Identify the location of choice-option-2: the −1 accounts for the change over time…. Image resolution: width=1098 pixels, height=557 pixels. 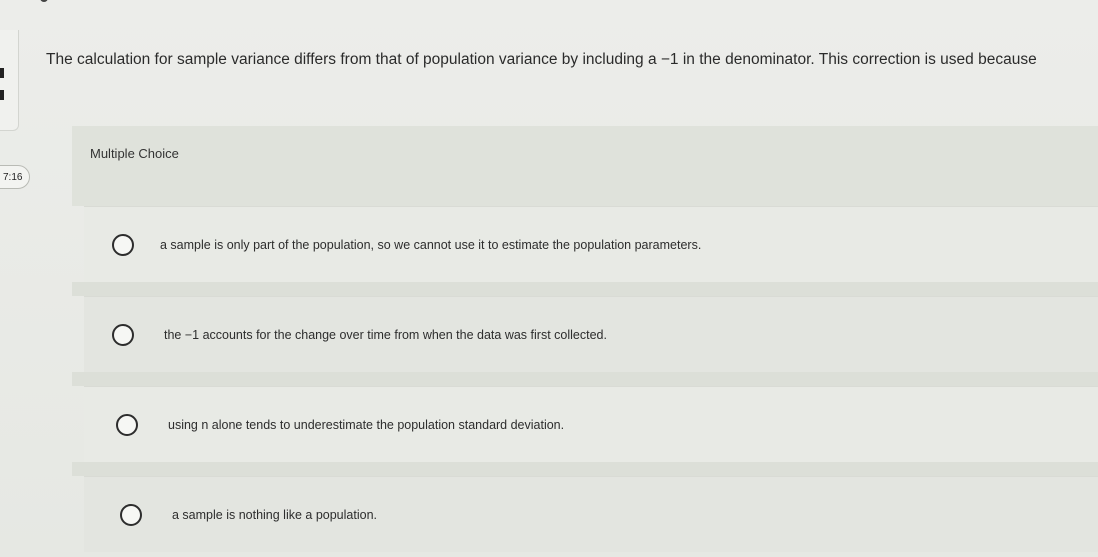
(591, 334).